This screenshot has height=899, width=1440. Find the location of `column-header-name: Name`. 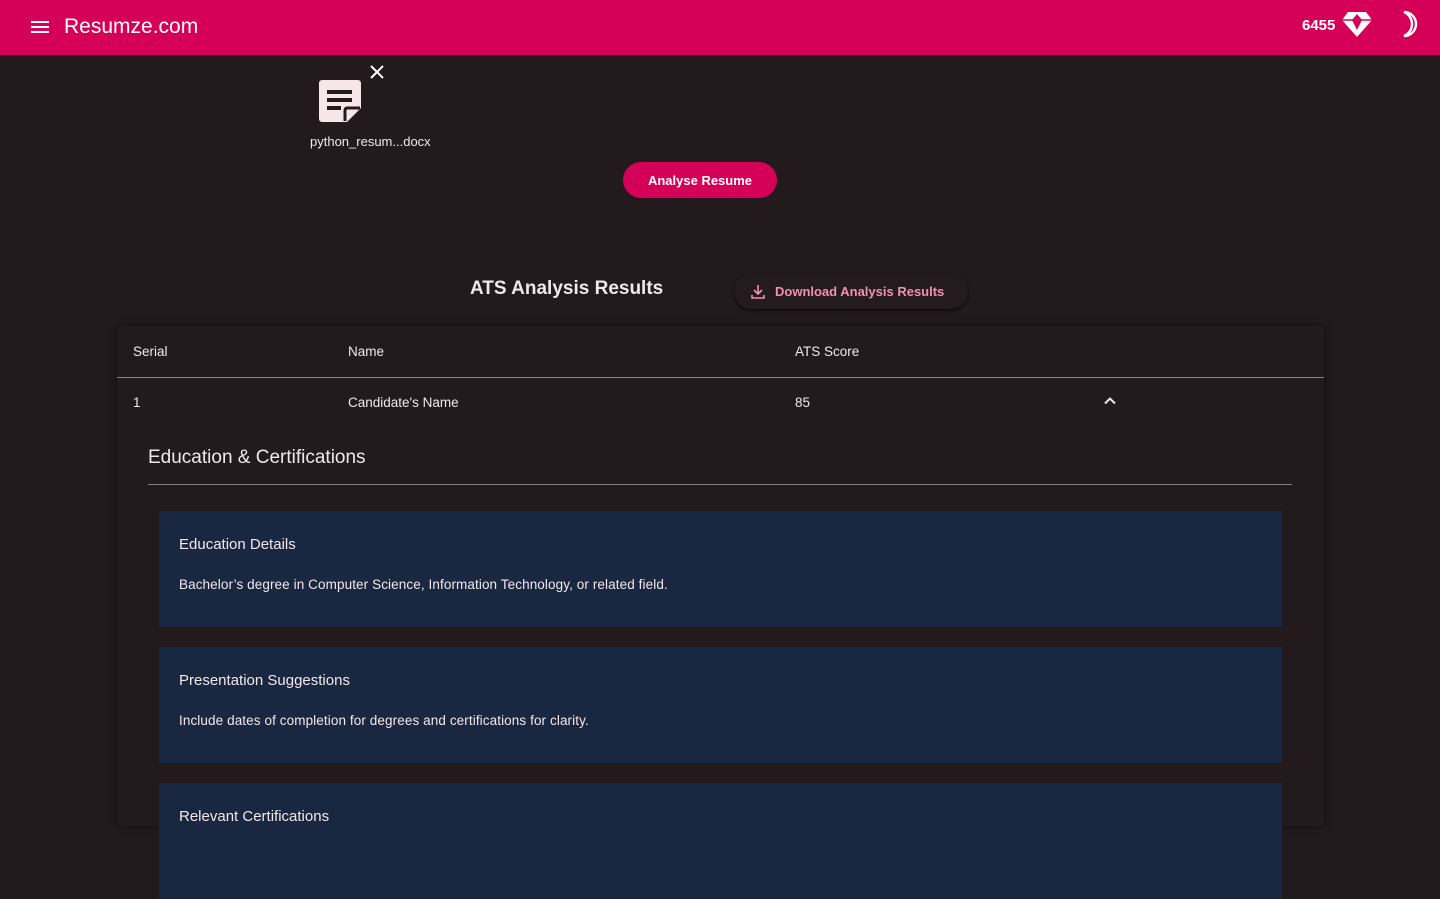

column-header-name: Name is located at coordinates (366, 351).